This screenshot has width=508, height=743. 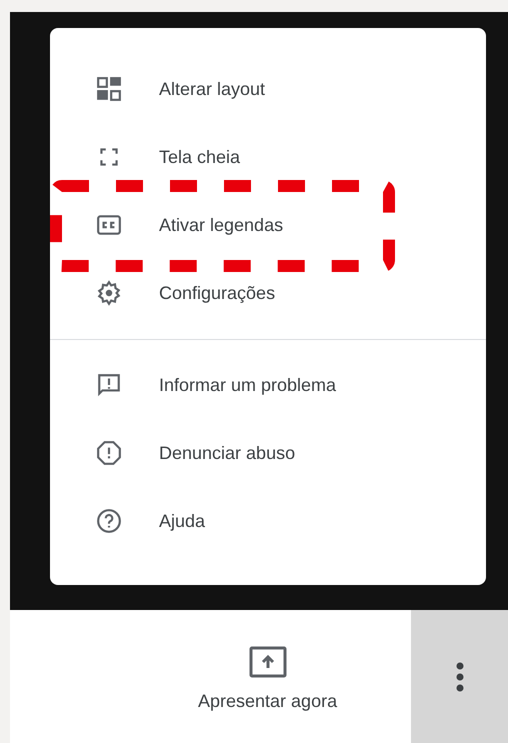 What do you see at coordinates (109, 453) in the screenshot?
I see `warning-icon` at bounding box center [109, 453].